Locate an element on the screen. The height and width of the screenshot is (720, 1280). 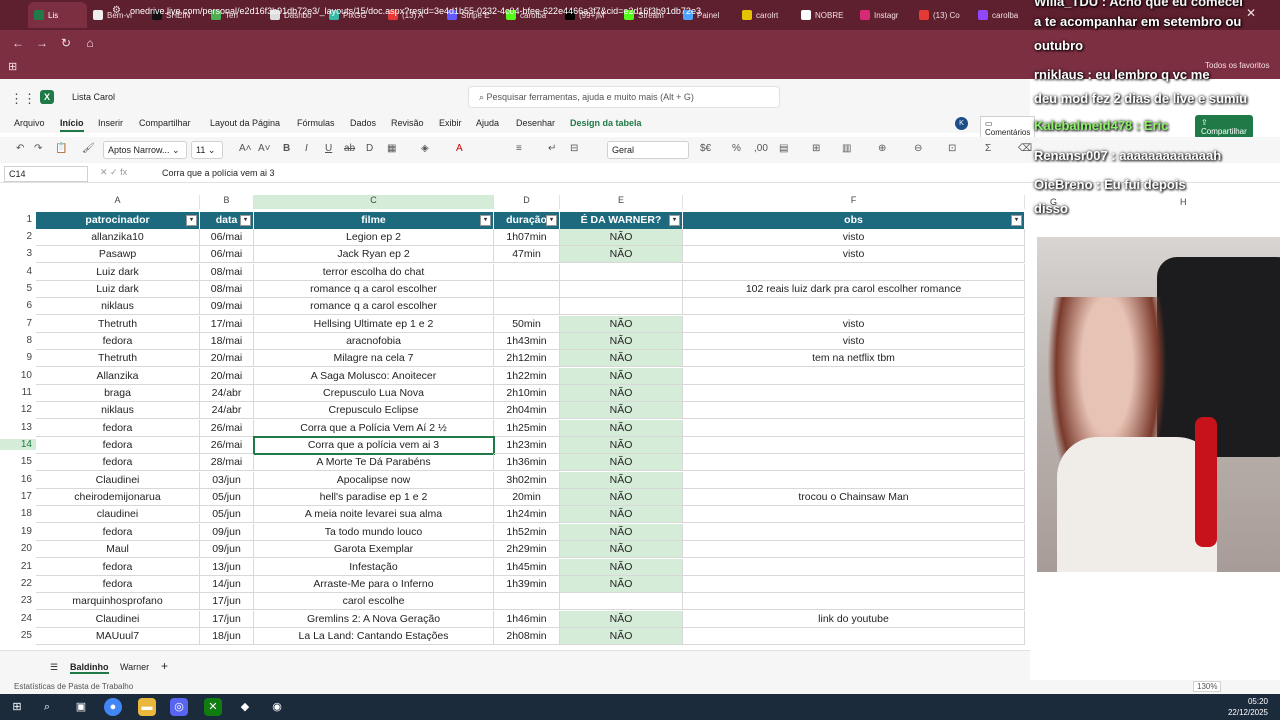
table-cell: 18/mai is located at coordinates (227, 341).